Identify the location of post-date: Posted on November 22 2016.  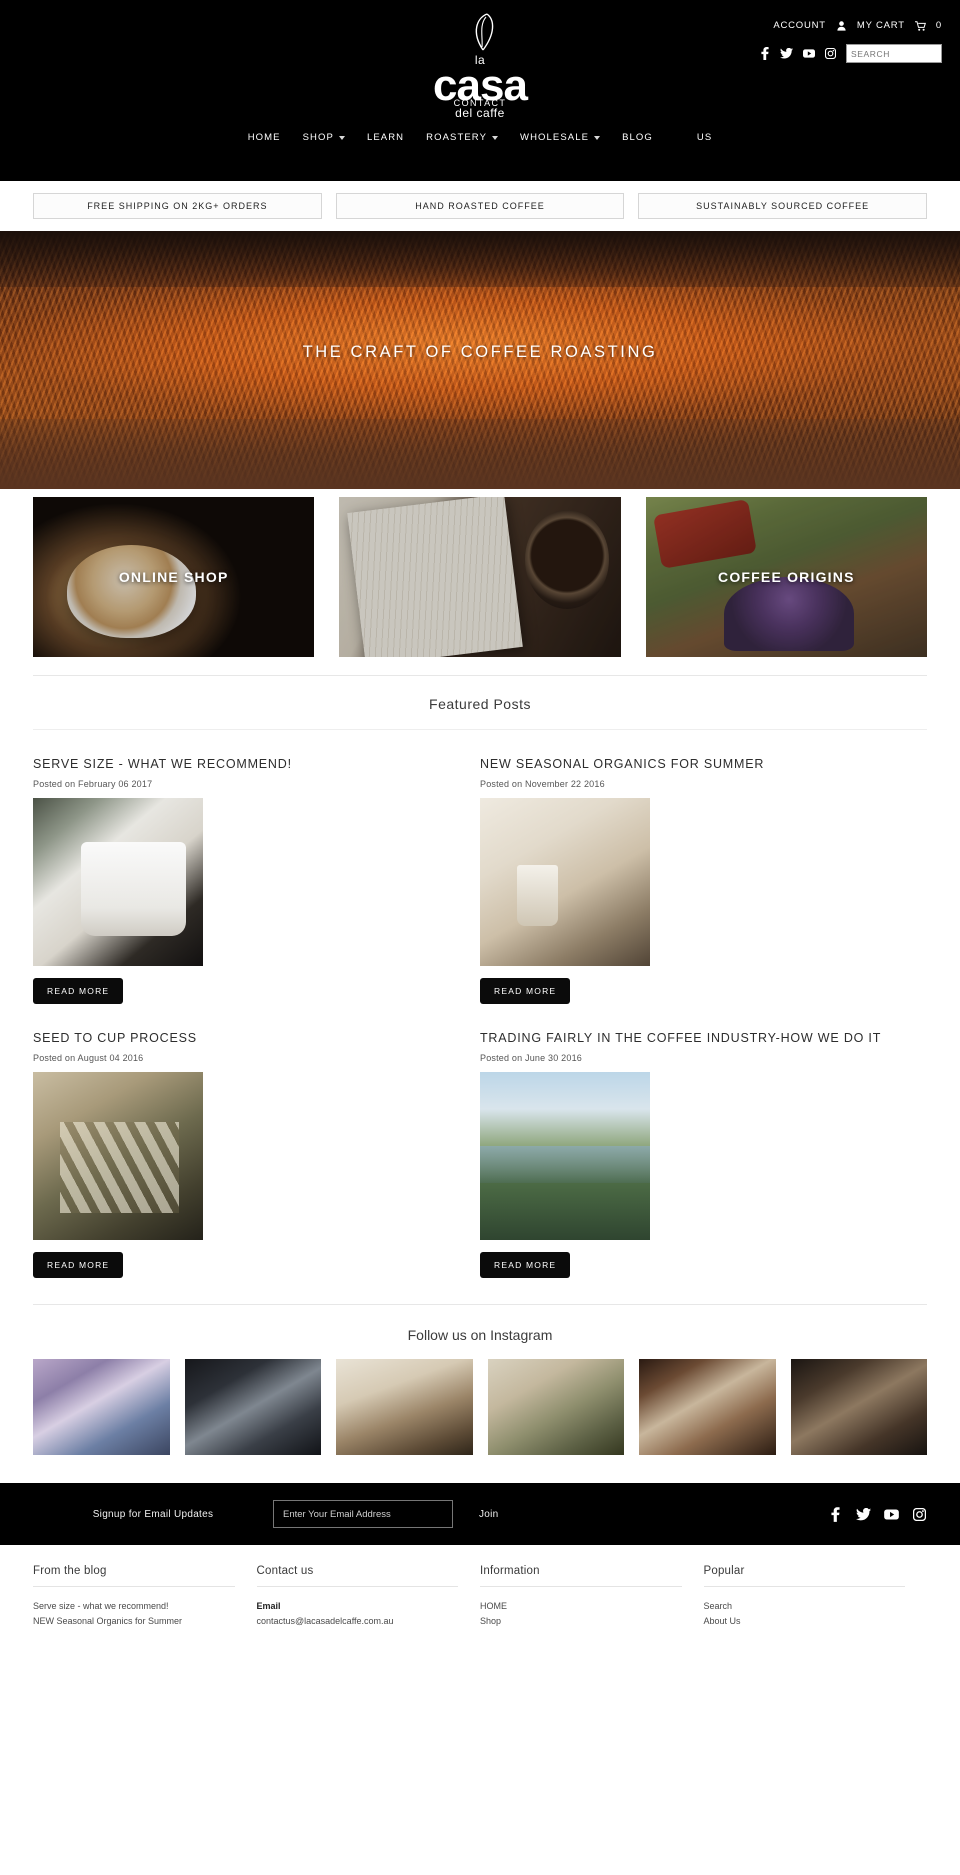
(542, 784).